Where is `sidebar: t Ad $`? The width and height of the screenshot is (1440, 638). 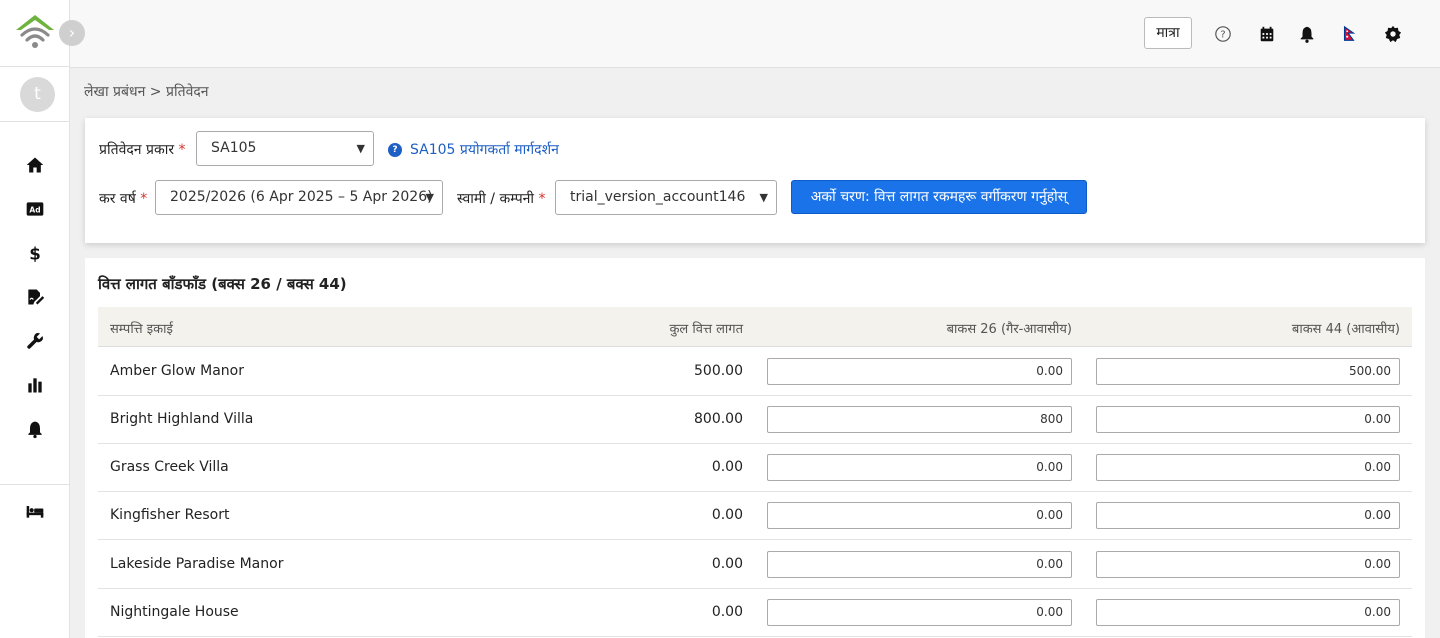 sidebar: t Ad $ is located at coordinates (35, 319).